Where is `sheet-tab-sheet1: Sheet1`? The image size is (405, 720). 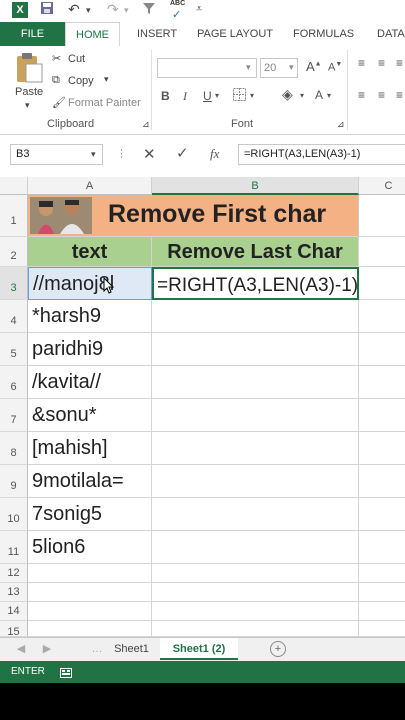
sheet-tab-sheet1: Sheet1 is located at coordinates (131, 649).